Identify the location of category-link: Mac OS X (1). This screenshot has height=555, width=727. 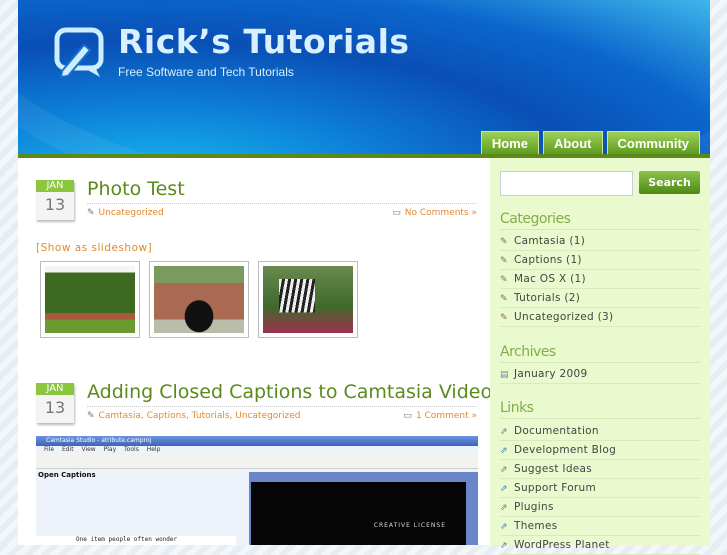
(550, 279).